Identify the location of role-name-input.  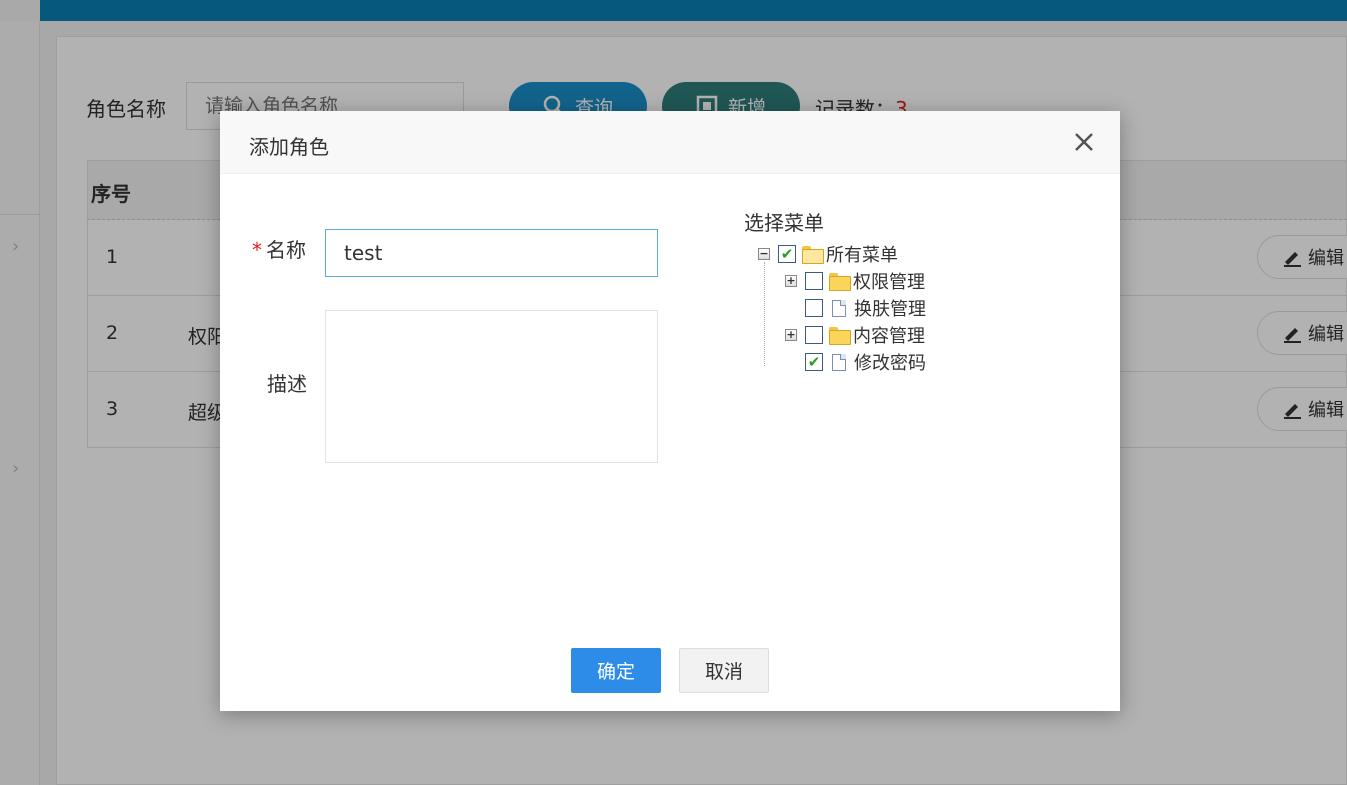
(491, 253).